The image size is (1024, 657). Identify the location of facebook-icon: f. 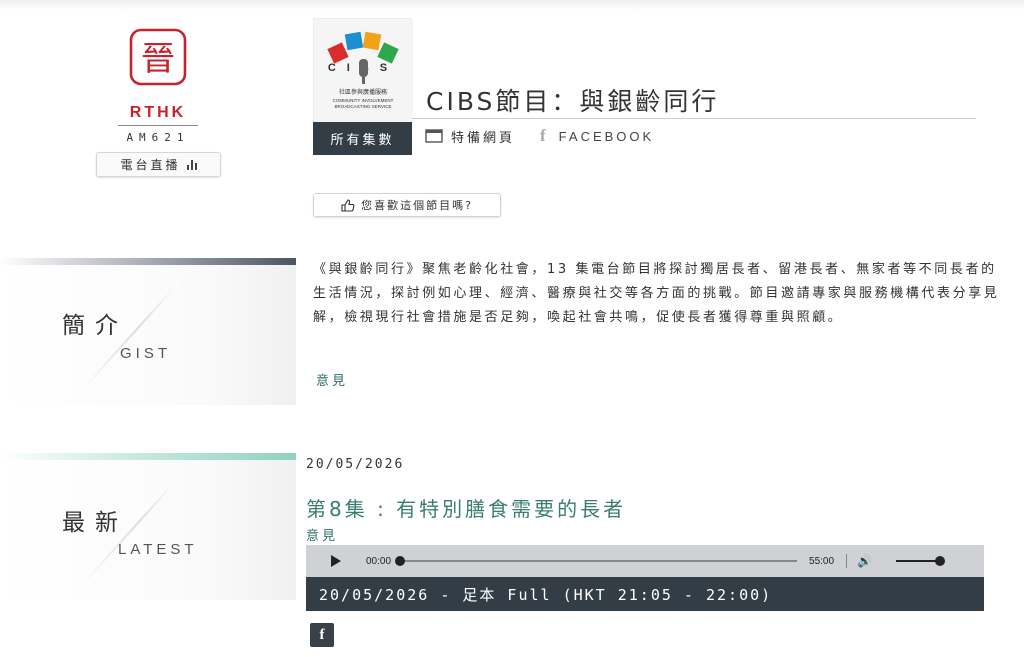
(544, 135).